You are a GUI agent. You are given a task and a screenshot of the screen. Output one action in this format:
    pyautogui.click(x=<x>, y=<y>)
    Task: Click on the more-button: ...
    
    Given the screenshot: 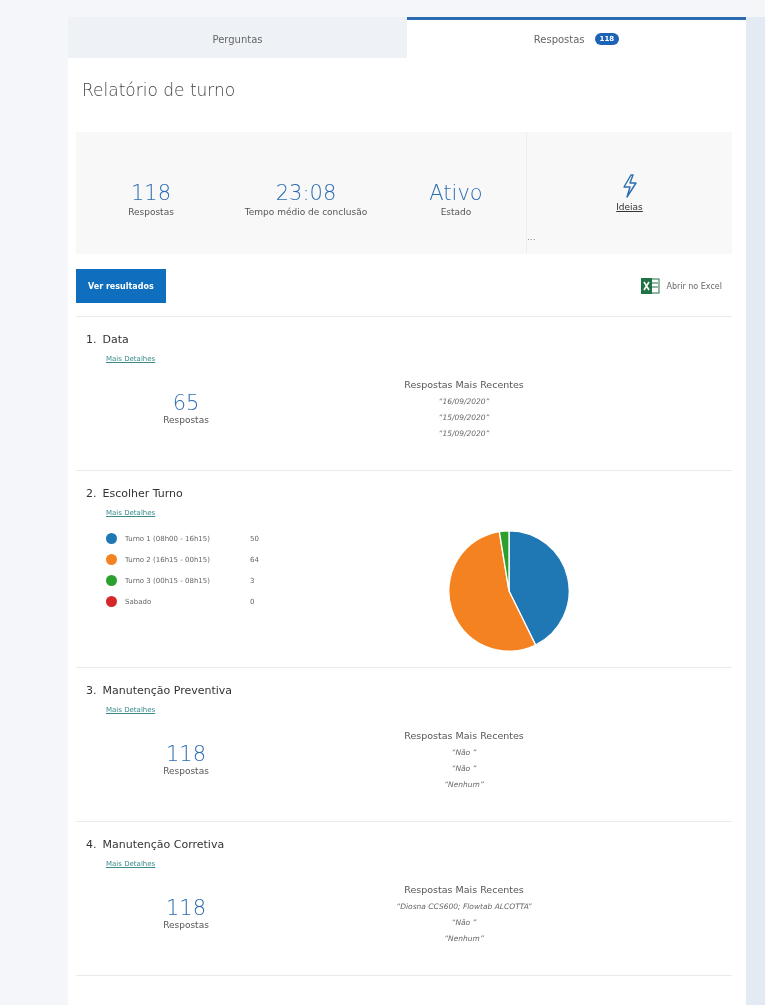 What is the action you would take?
    pyautogui.click(x=531, y=237)
    